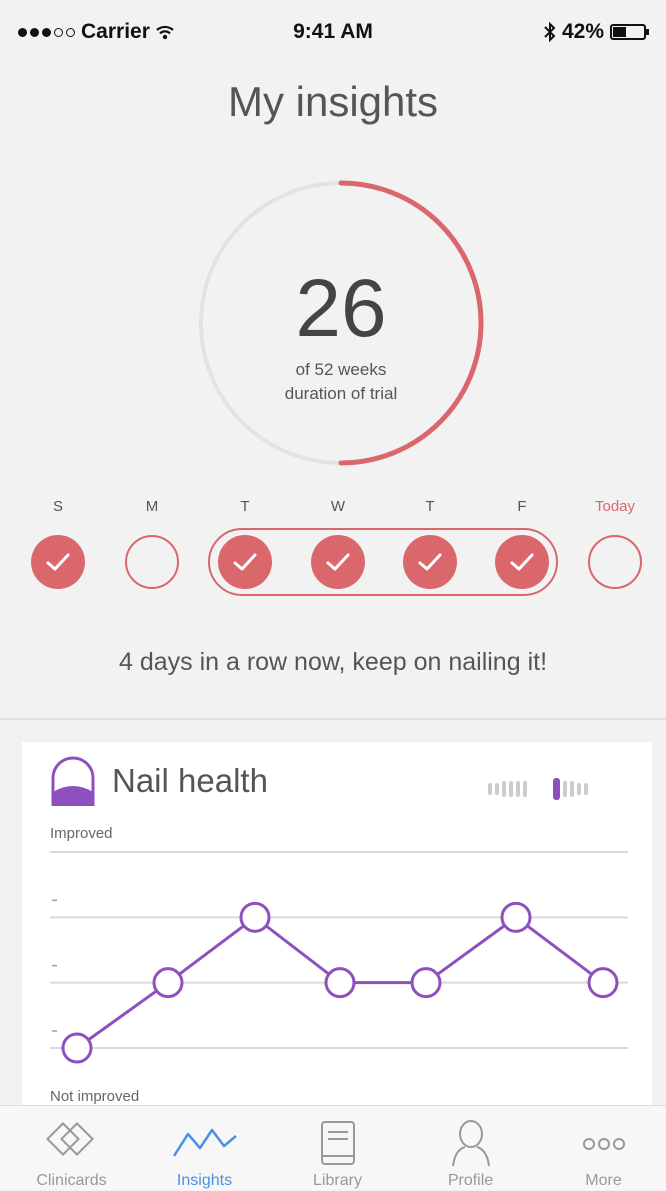  What do you see at coordinates (71, 1180) in the screenshot?
I see `tab-label: Clinicards` at bounding box center [71, 1180].